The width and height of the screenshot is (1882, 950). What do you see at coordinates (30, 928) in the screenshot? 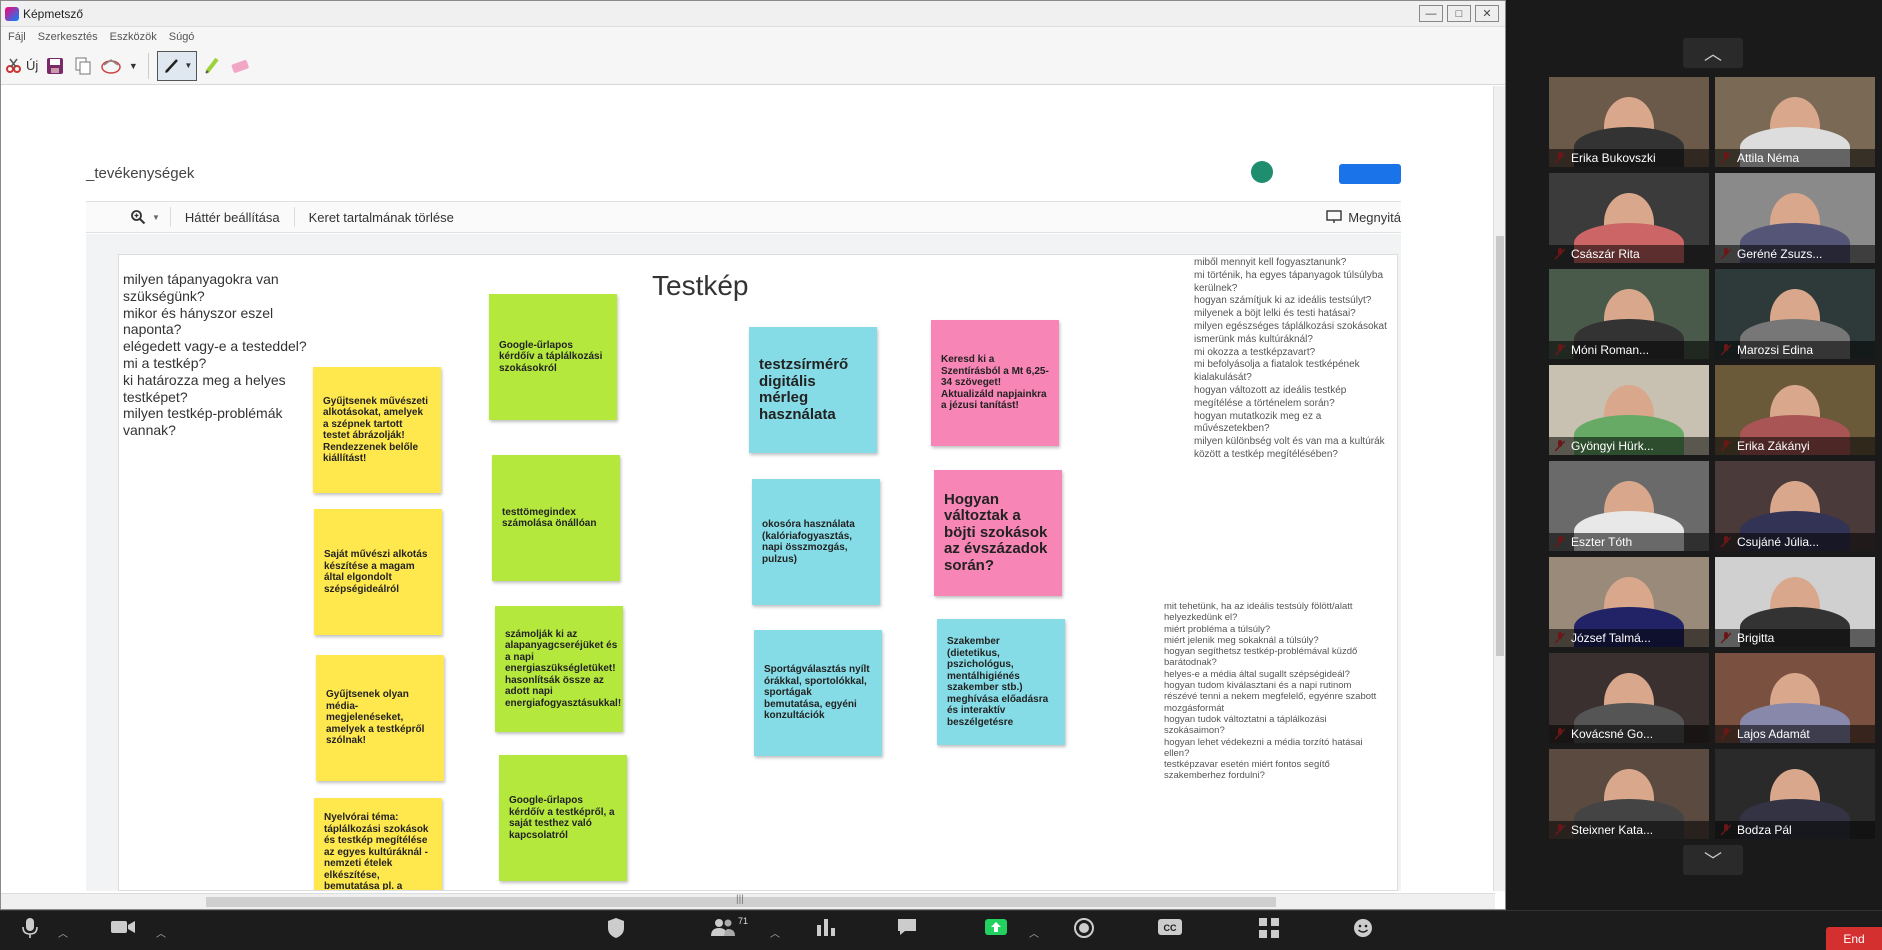
I see `mute-button` at bounding box center [30, 928].